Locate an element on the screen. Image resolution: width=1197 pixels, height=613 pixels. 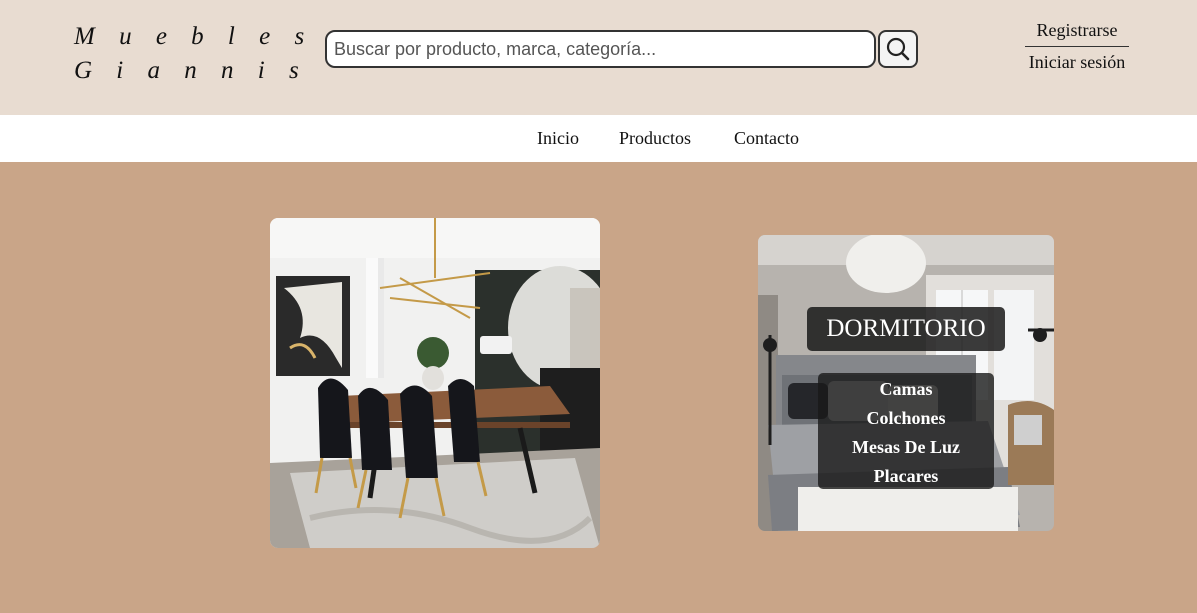
magnifier-icon is located at coordinates (898, 49).